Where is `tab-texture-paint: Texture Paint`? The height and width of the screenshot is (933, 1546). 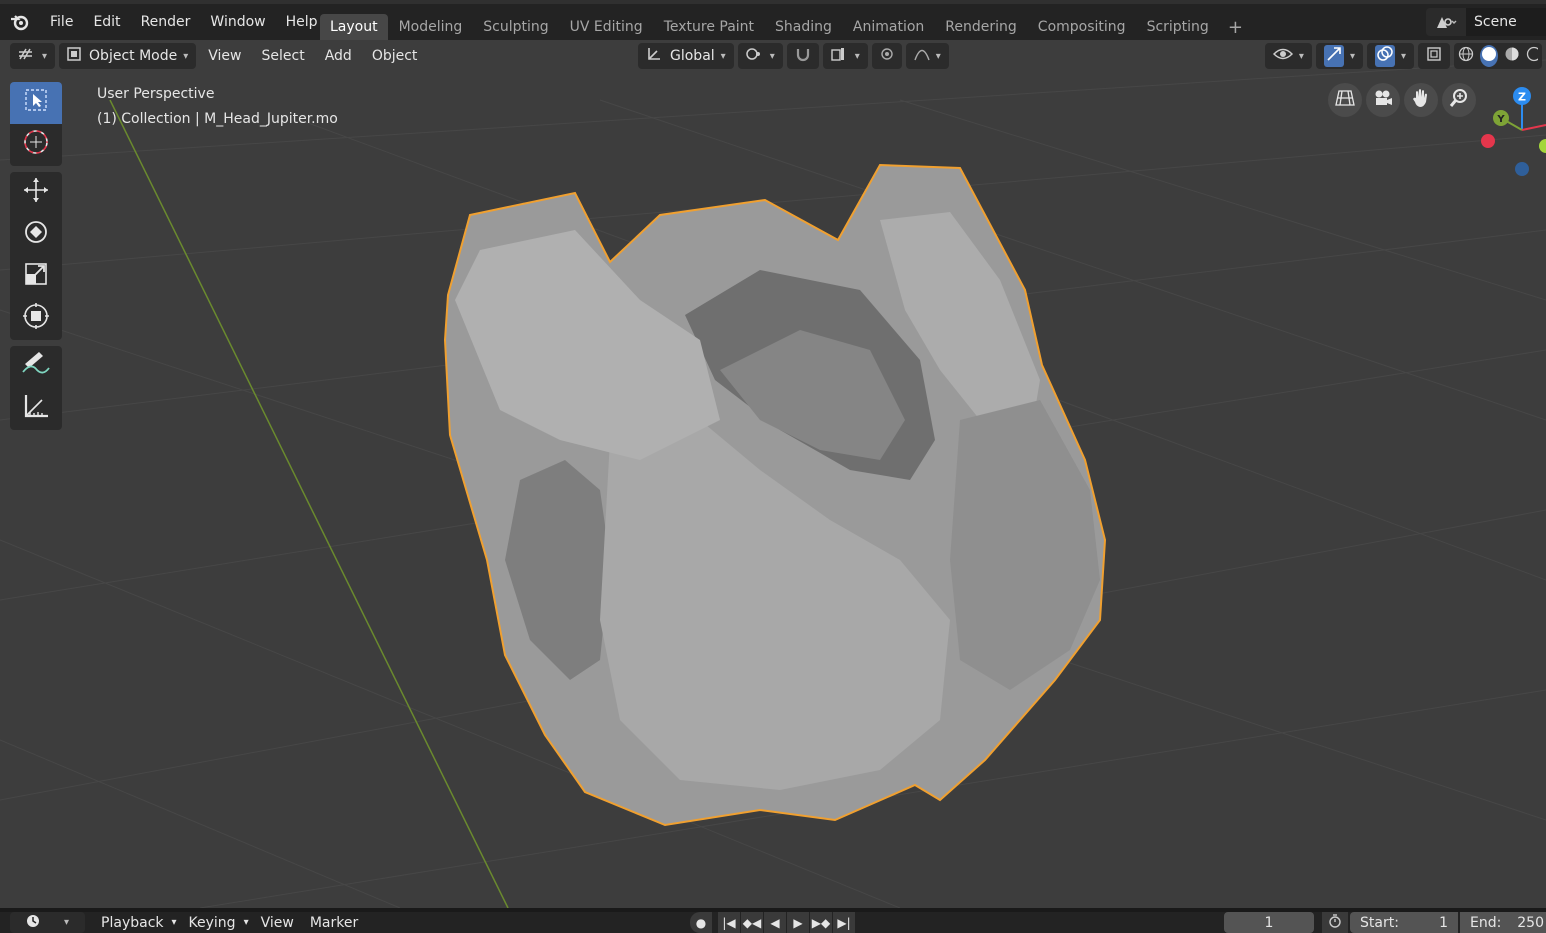 tab-texture-paint: Texture Paint is located at coordinates (709, 27).